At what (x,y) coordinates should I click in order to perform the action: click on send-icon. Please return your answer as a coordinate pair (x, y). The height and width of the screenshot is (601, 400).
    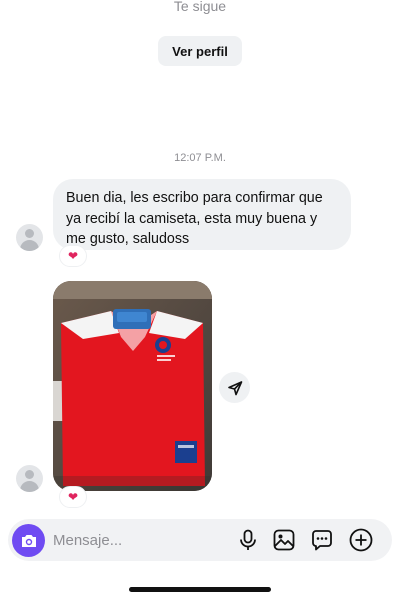
    Looking at the image, I should click on (234, 387).